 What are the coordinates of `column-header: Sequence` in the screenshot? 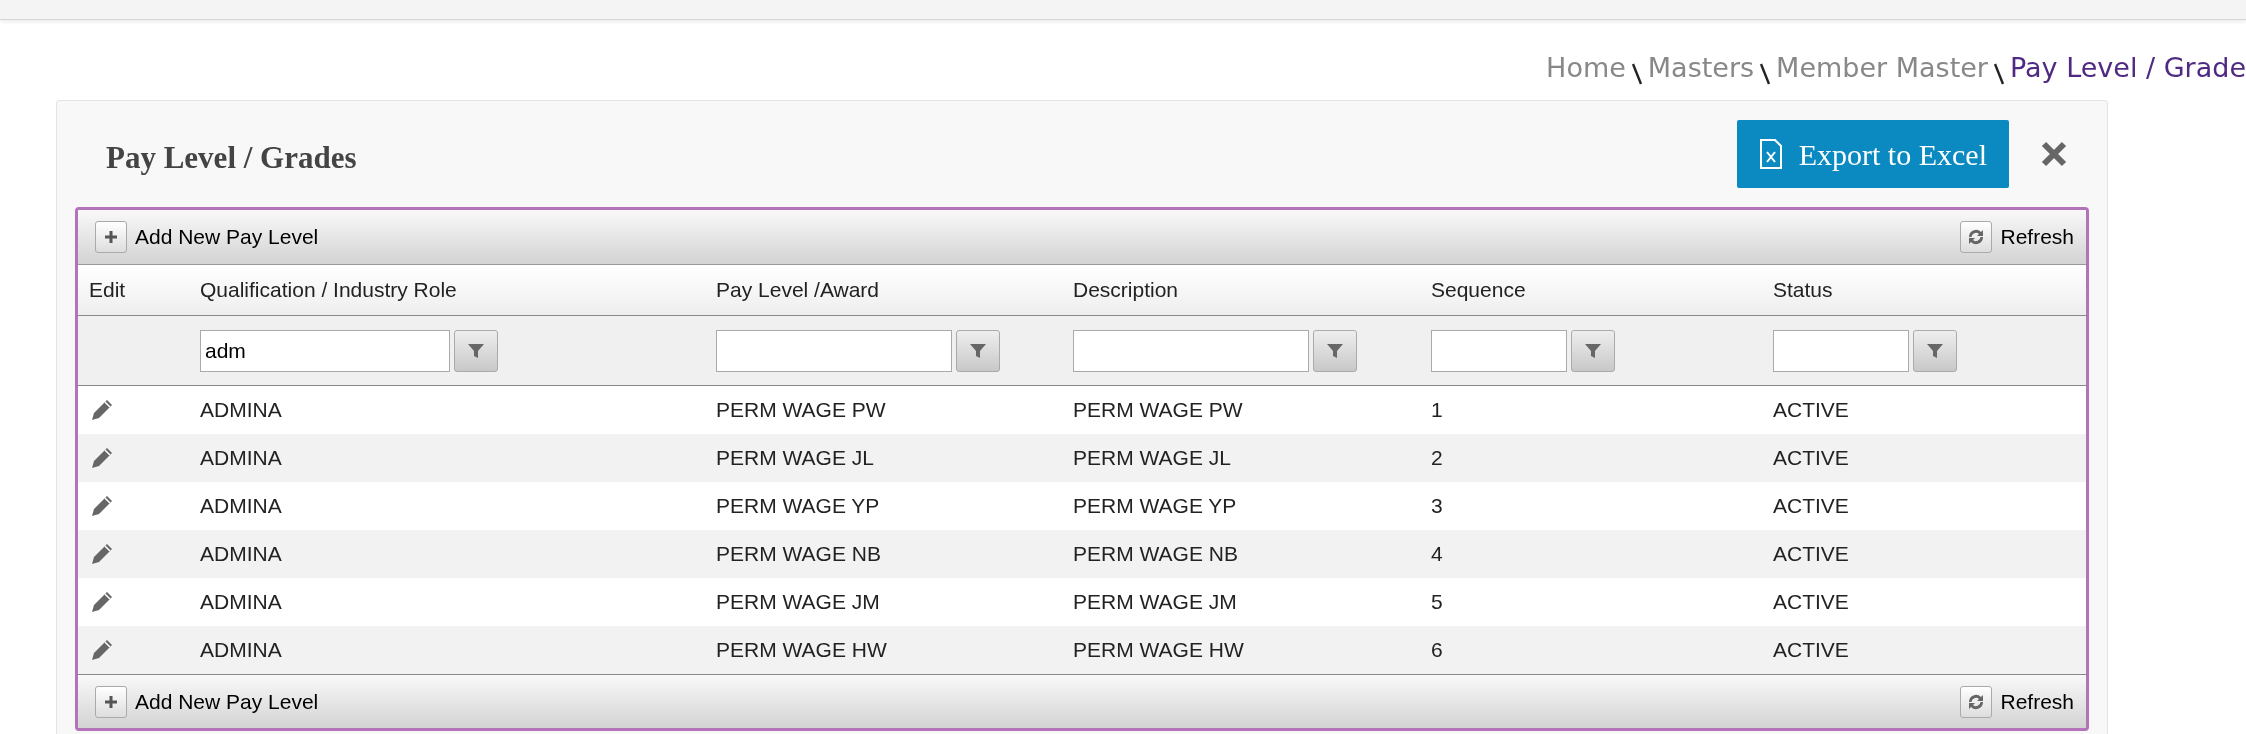 It's located at (1478, 290).